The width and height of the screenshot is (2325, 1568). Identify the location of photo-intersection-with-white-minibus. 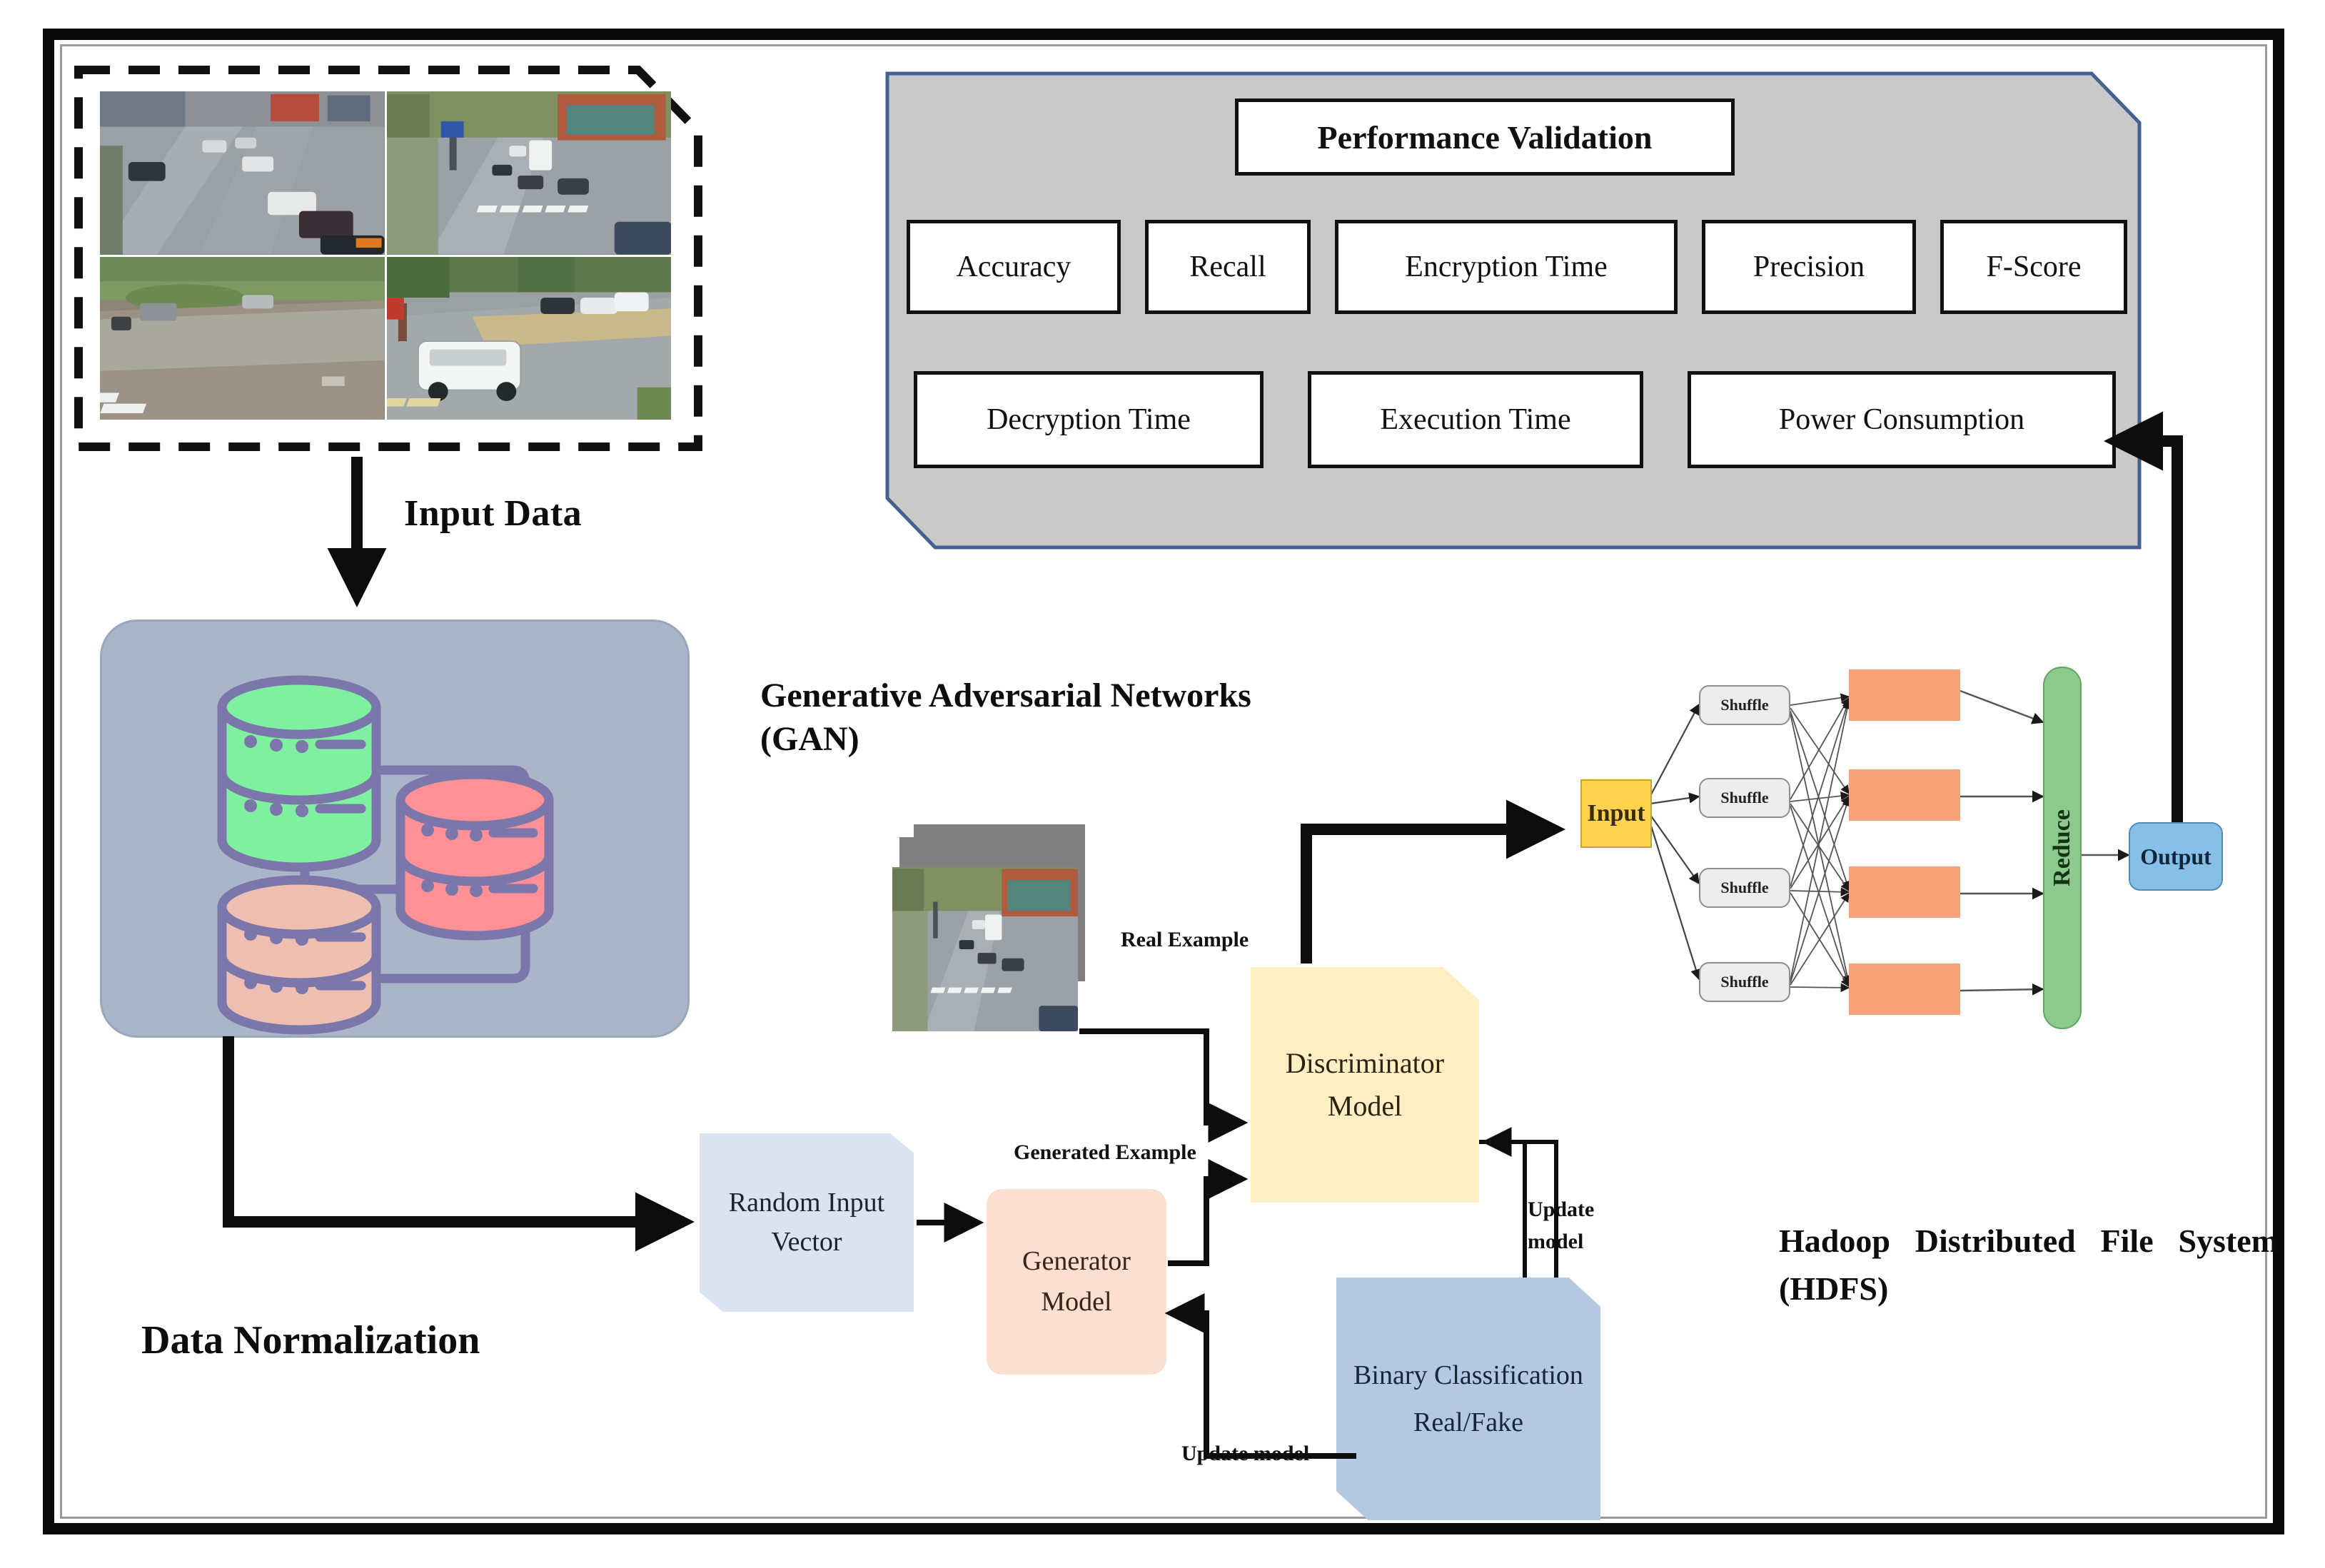
(528, 338).